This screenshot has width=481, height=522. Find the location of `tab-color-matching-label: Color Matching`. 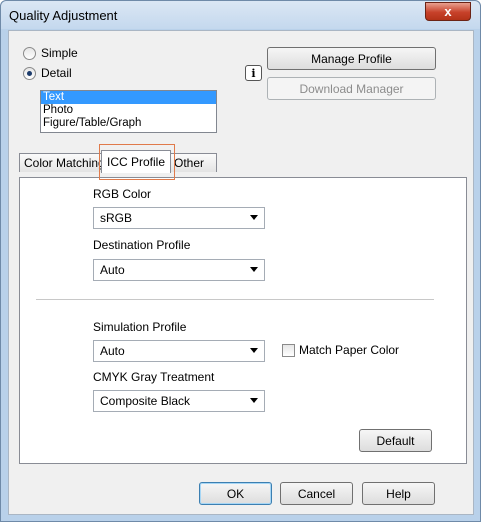

tab-color-matching-label: Color Matching is located at coordinates (63, 163).